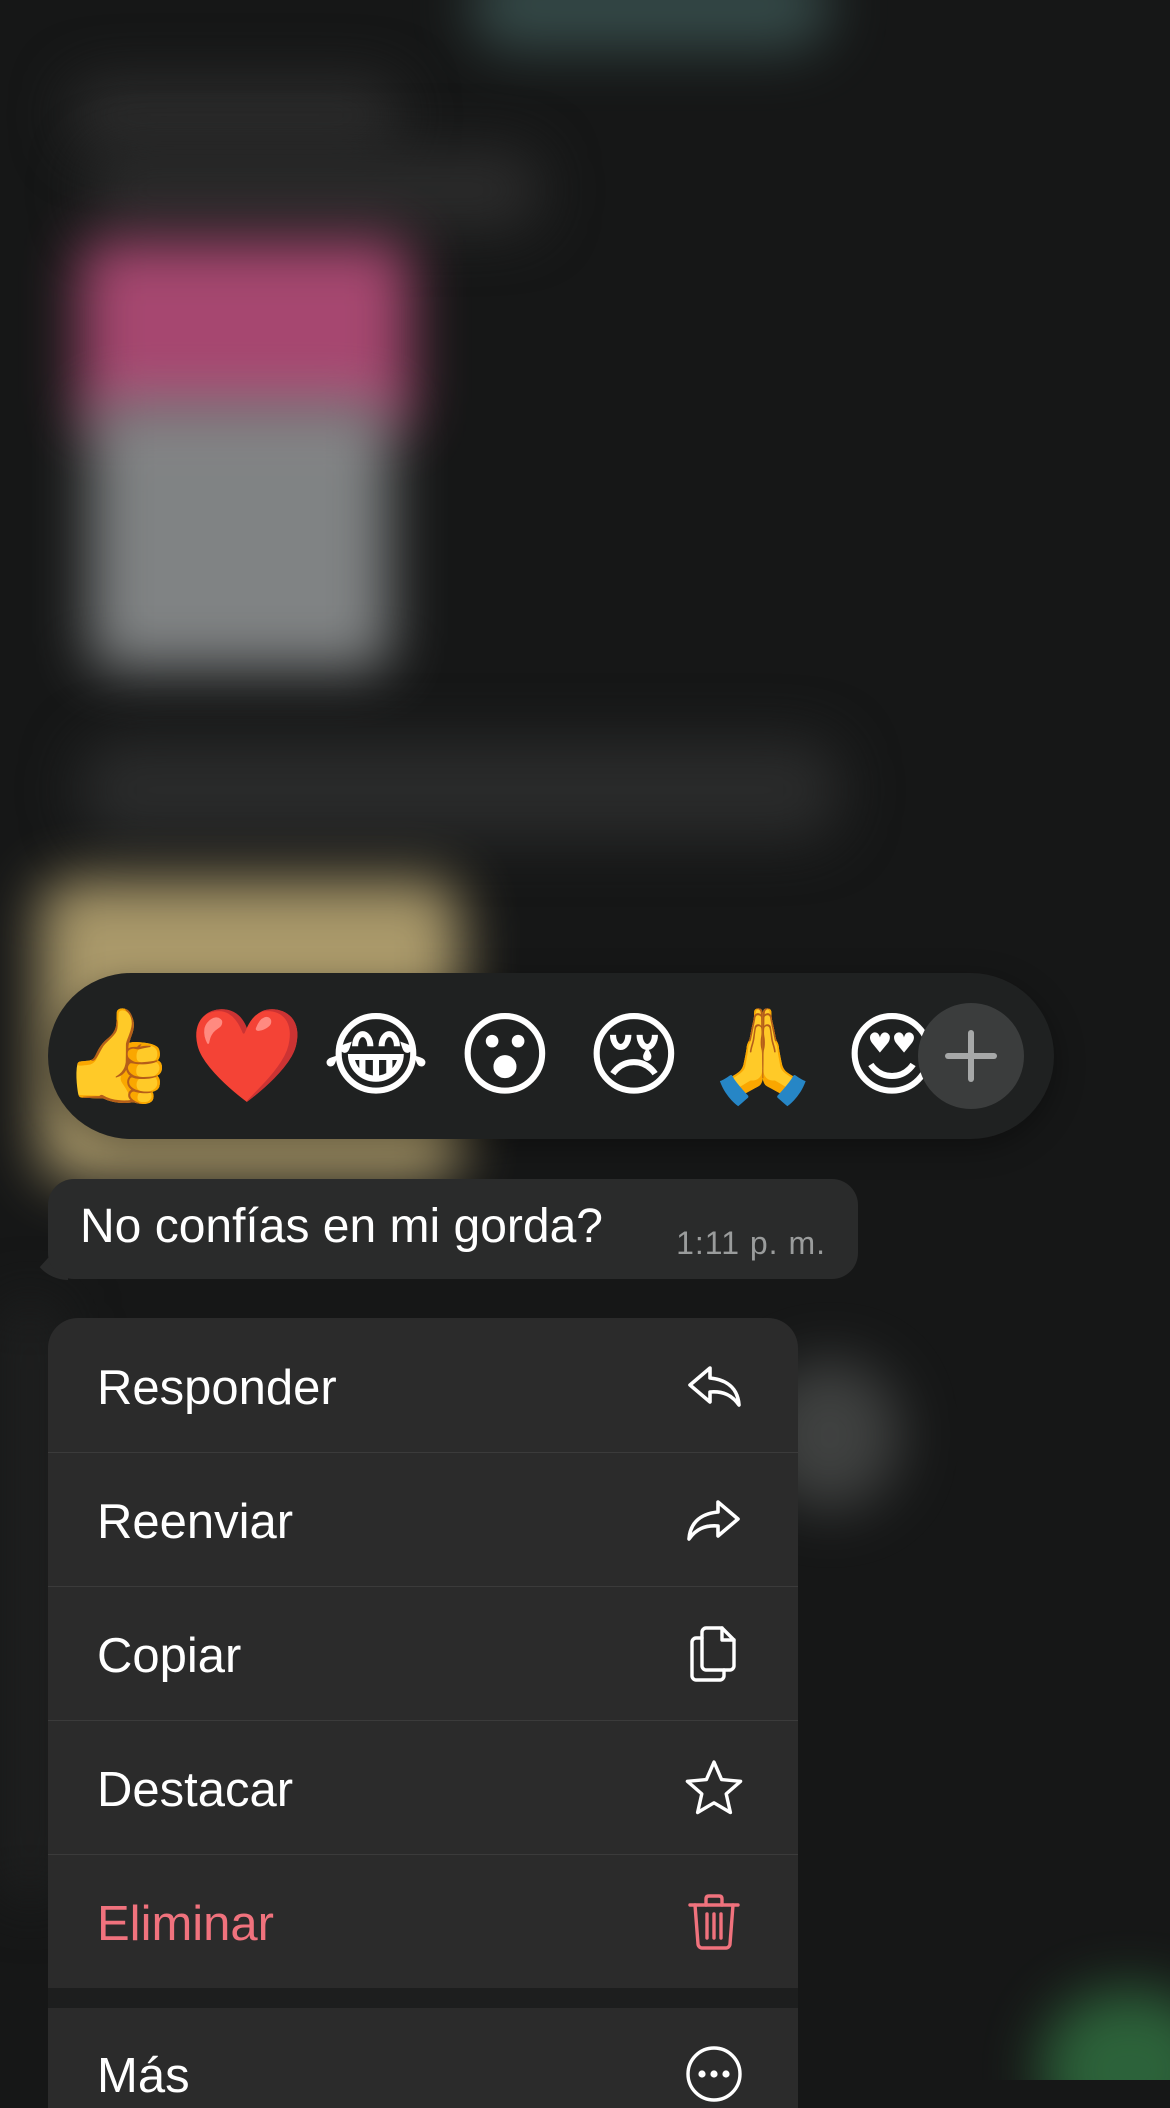 Image resolution: width=1170 pixels, height=2108 pixels. I want to click on reaction-red-heart: ❤️, so click(247, 1056).